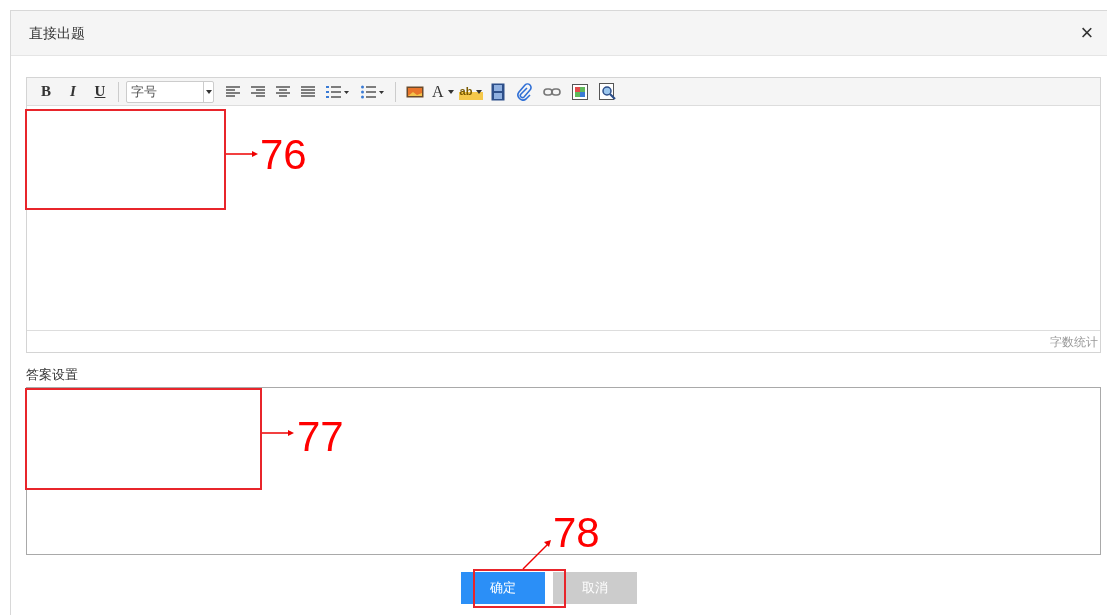 The height and width of the screenshot is (615, 1107). Describe the element at coordinates (1087, 33) in the screenshot. I see `close-button: ×` at that location.